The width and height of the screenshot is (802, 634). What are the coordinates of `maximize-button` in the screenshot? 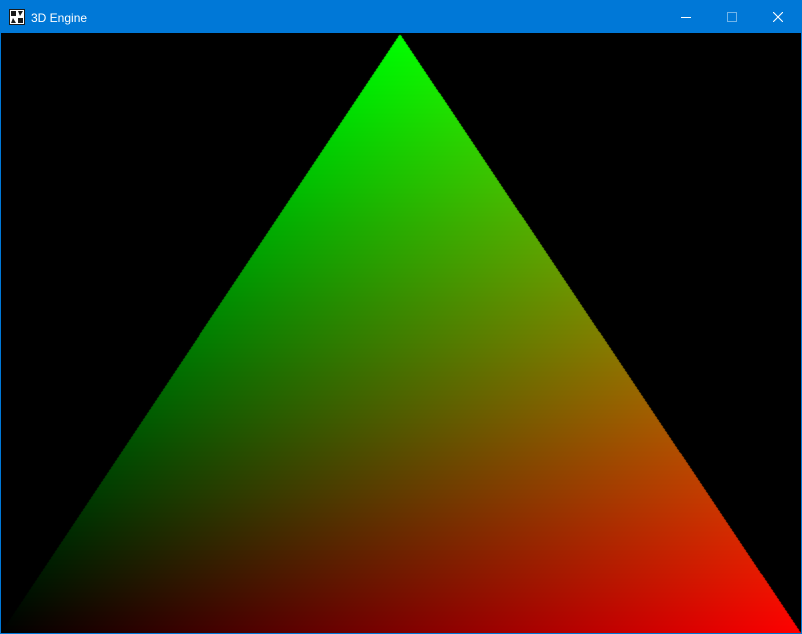 It's located at (732, 17).